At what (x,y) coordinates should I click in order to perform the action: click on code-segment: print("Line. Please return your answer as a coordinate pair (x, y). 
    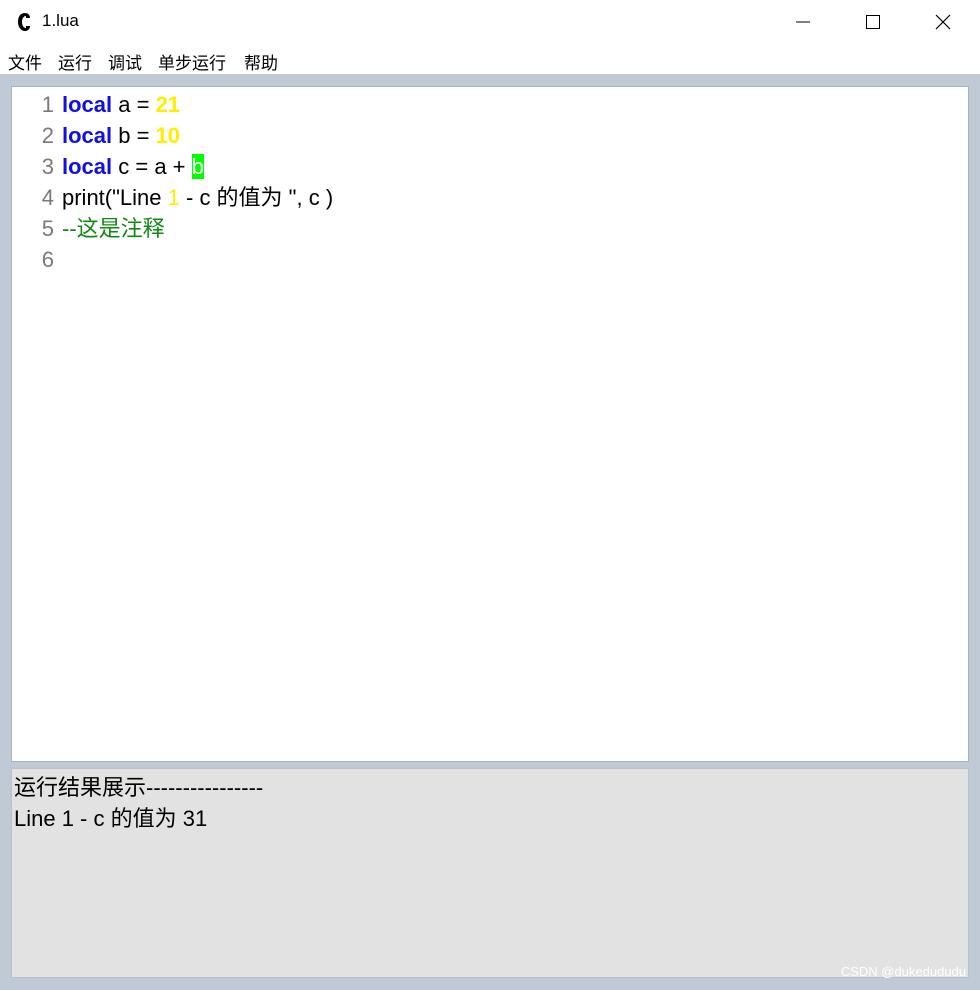
    Looking at the image, I should click on (115, 197).